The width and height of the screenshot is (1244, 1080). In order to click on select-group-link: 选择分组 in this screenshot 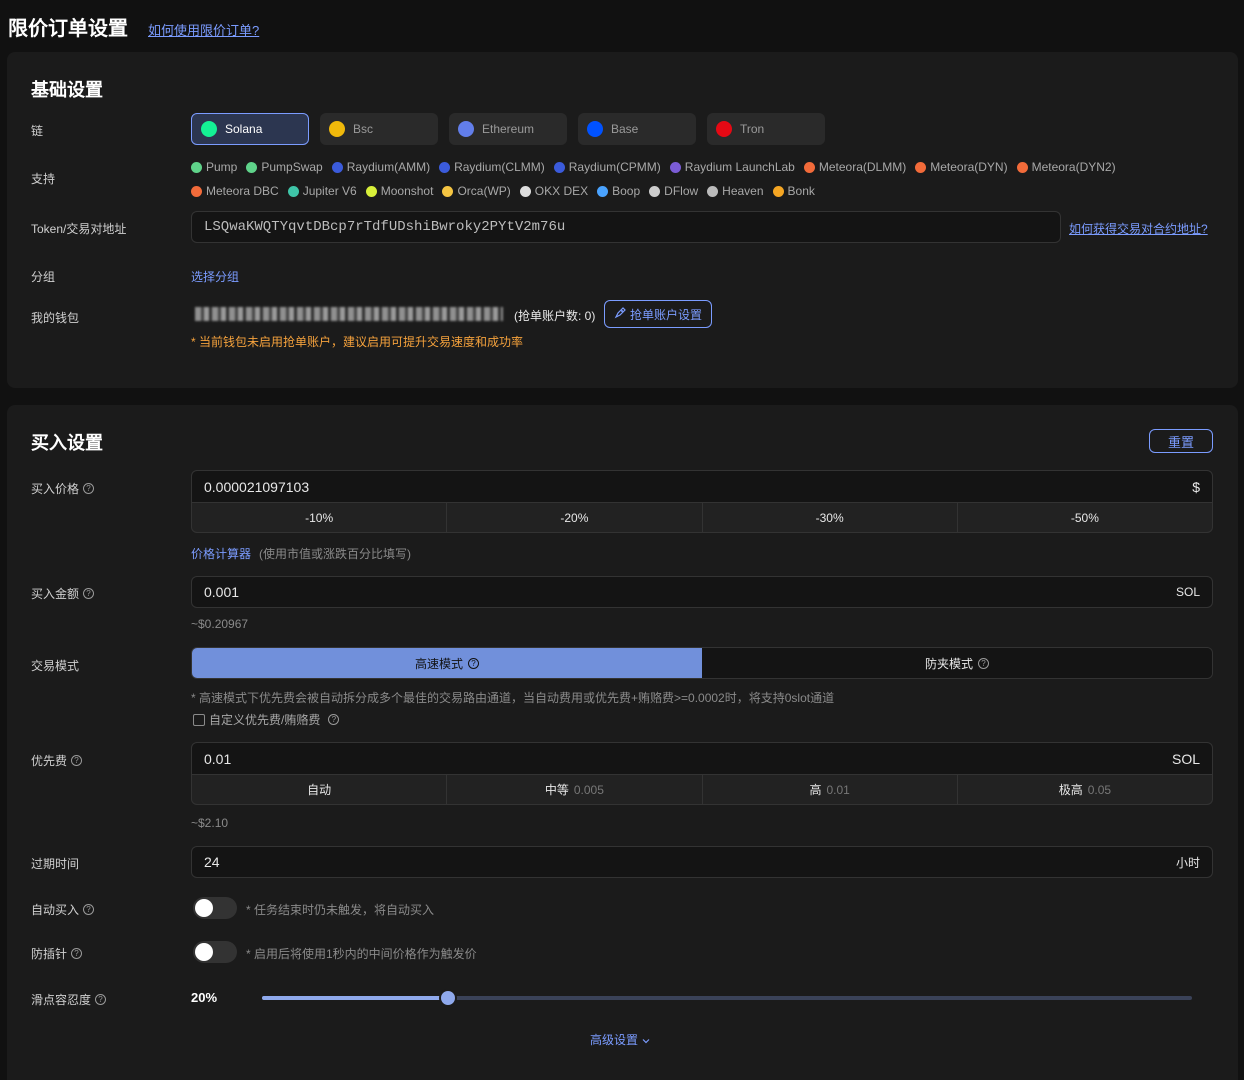, I will do `click(215, 276)`.